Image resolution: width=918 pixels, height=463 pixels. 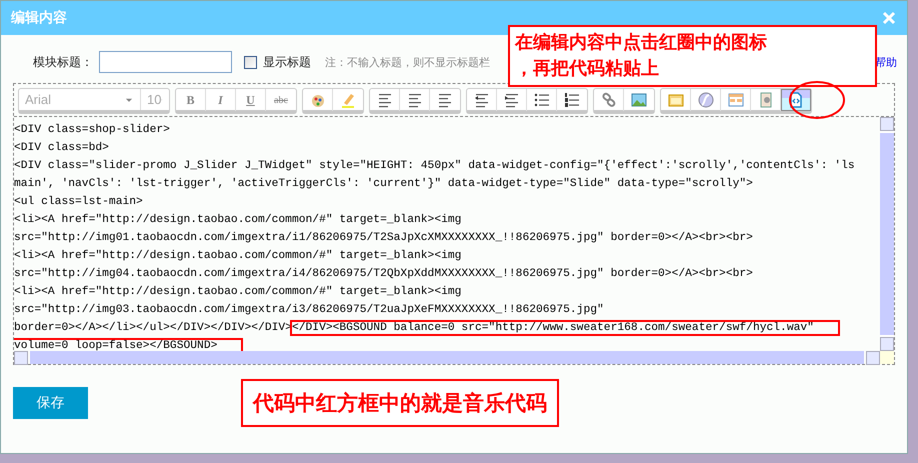 I want to click on highlighted-code: </DIV><BGSOUND balance=0 src="http://www.sweater168.com/sweater/swf/hycl.wav", so click(x=565, y=328).